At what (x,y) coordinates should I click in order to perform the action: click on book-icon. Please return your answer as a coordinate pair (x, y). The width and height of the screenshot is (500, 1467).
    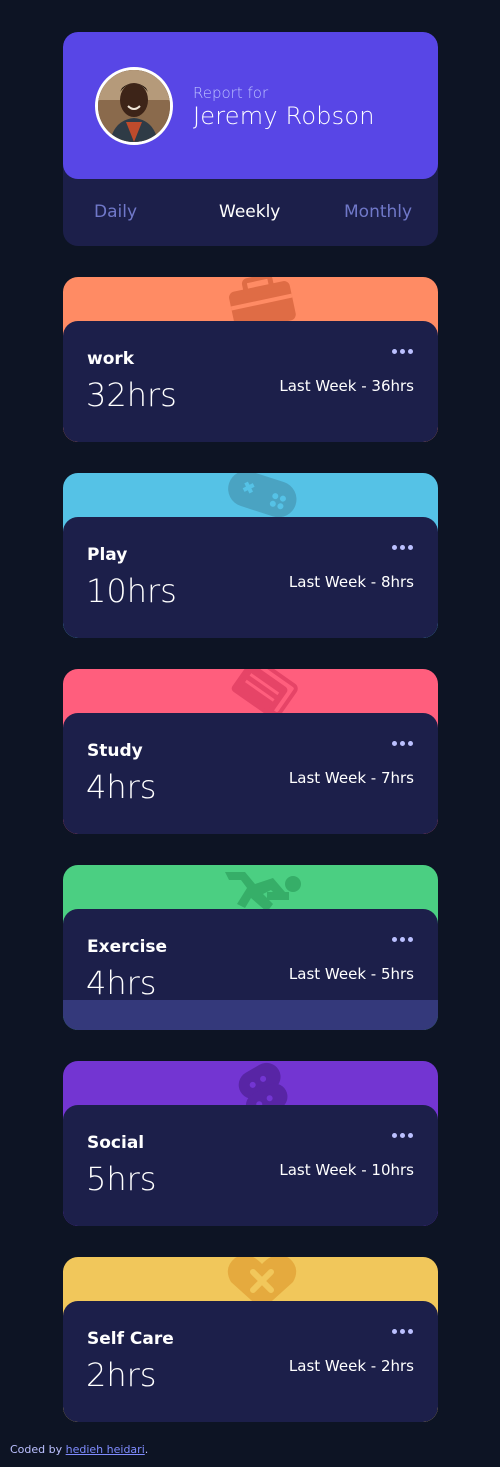
    Looking at the image, I should click on (262, 692).